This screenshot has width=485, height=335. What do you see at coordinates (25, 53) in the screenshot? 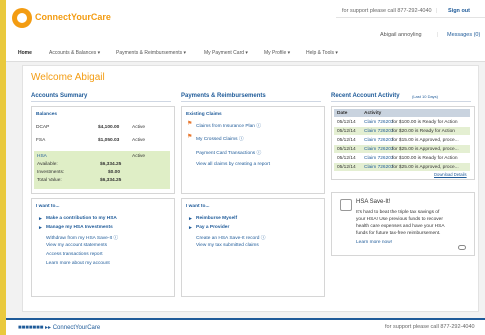
I see `nav-home: Home` at bounding box center [25, 53].